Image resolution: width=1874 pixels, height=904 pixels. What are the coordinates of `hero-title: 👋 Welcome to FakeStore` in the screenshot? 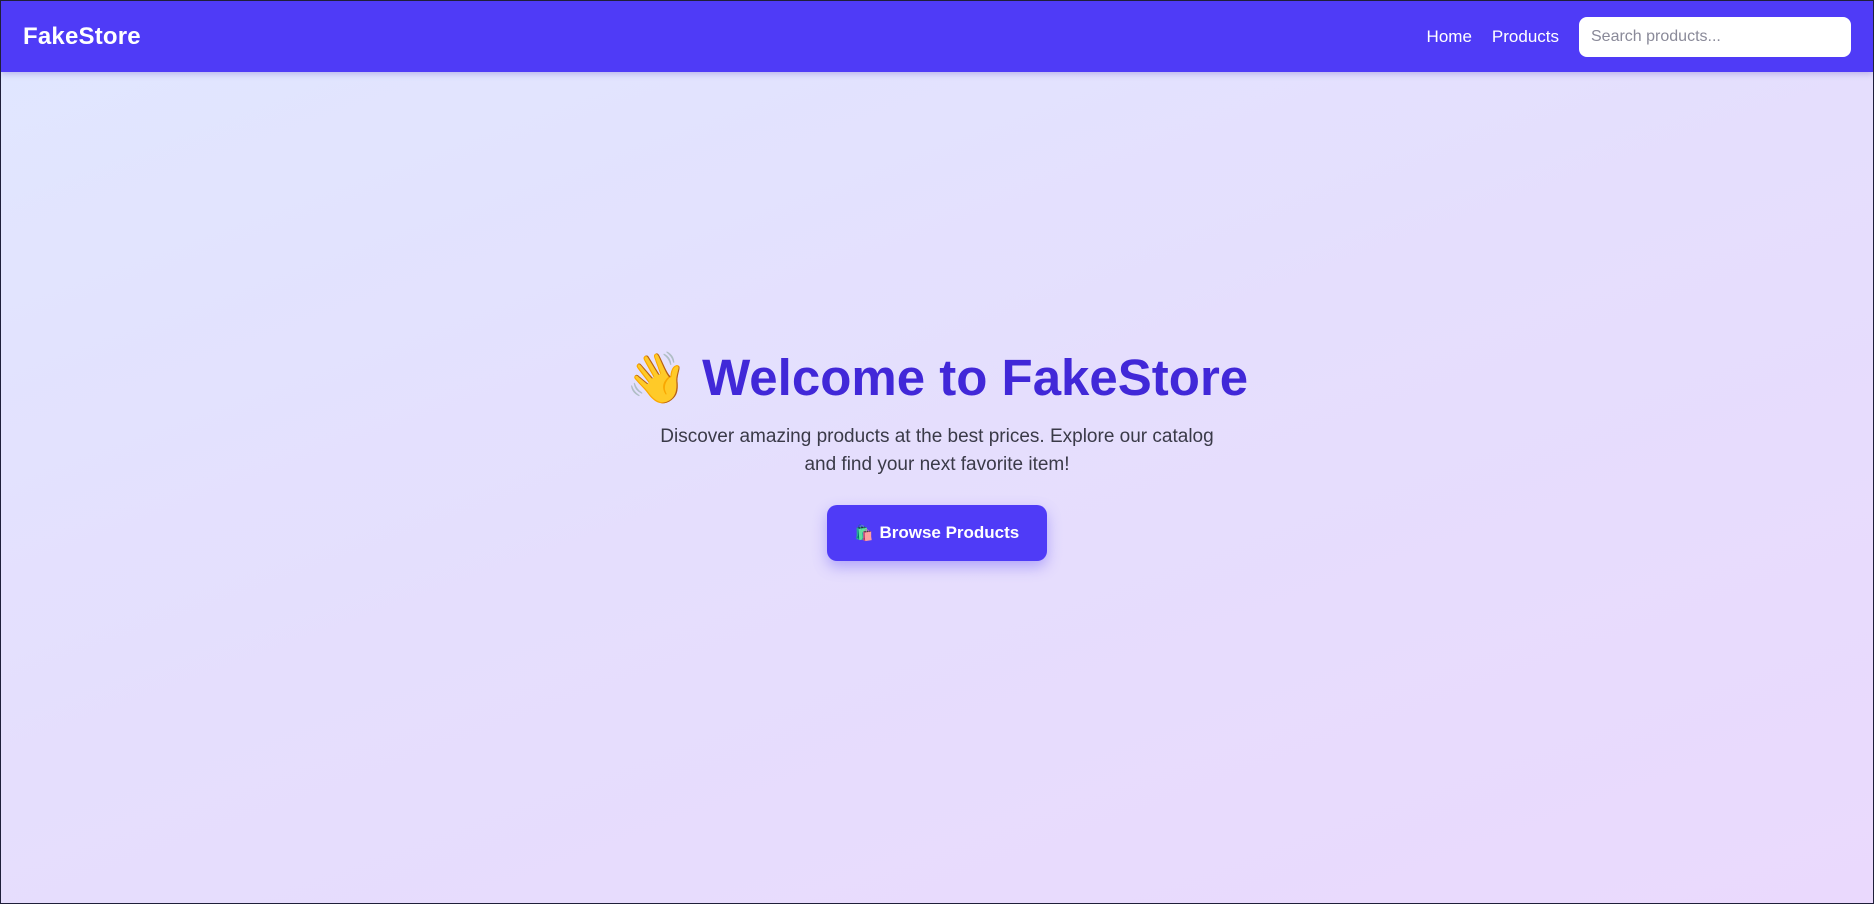 It's located at (937, 378).